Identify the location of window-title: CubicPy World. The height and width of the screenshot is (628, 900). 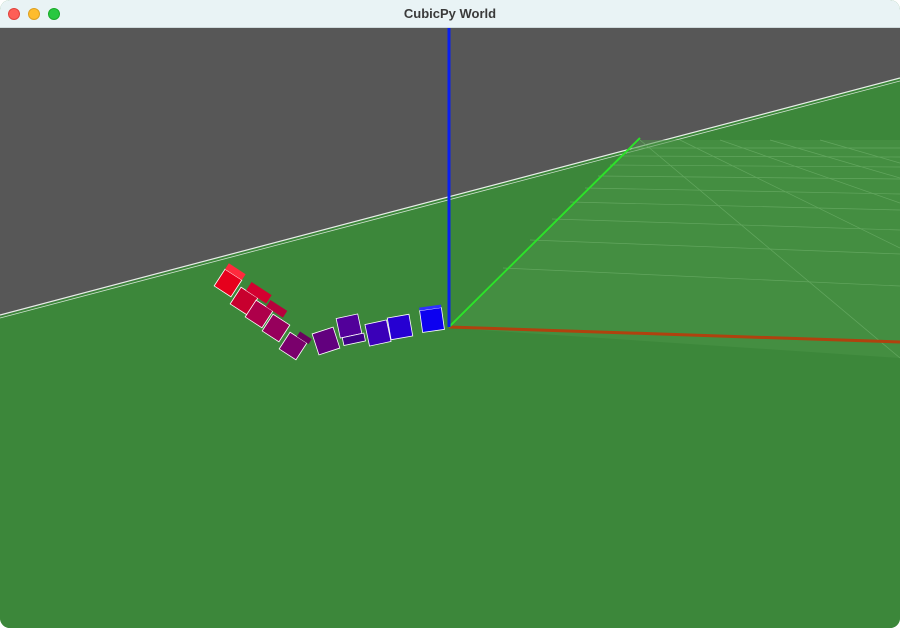
(450, 13).